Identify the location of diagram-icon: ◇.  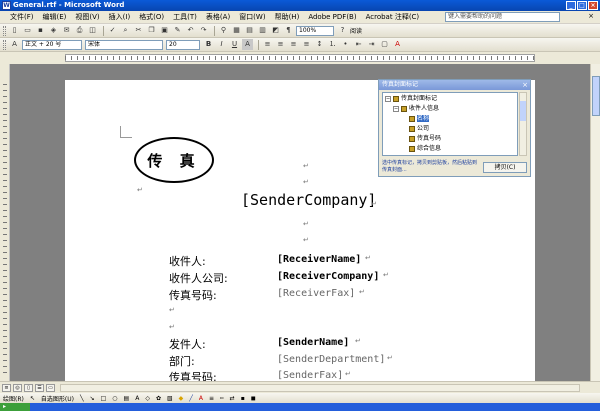
(147, 398).